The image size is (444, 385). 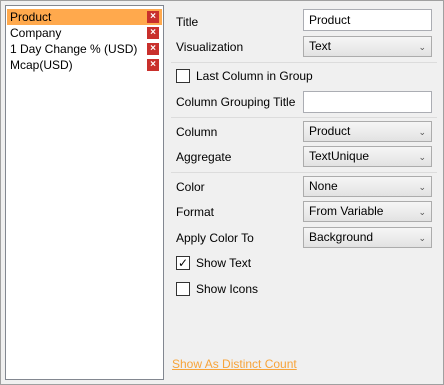 I want to click on show-icons-row: Show Icons, so click(x=217, y=289).